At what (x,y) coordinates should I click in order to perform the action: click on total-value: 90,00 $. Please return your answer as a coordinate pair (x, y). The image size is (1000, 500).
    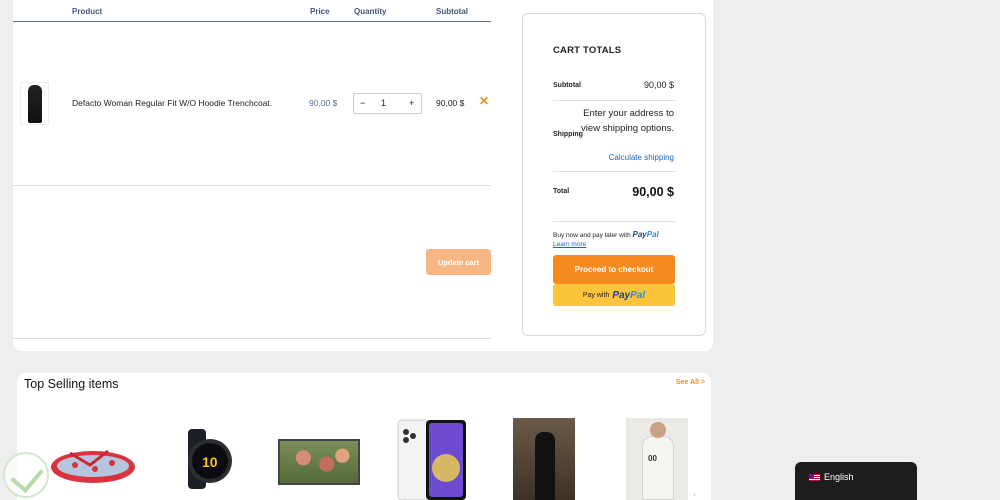
    Looking at the image, I should click on (653, 192).